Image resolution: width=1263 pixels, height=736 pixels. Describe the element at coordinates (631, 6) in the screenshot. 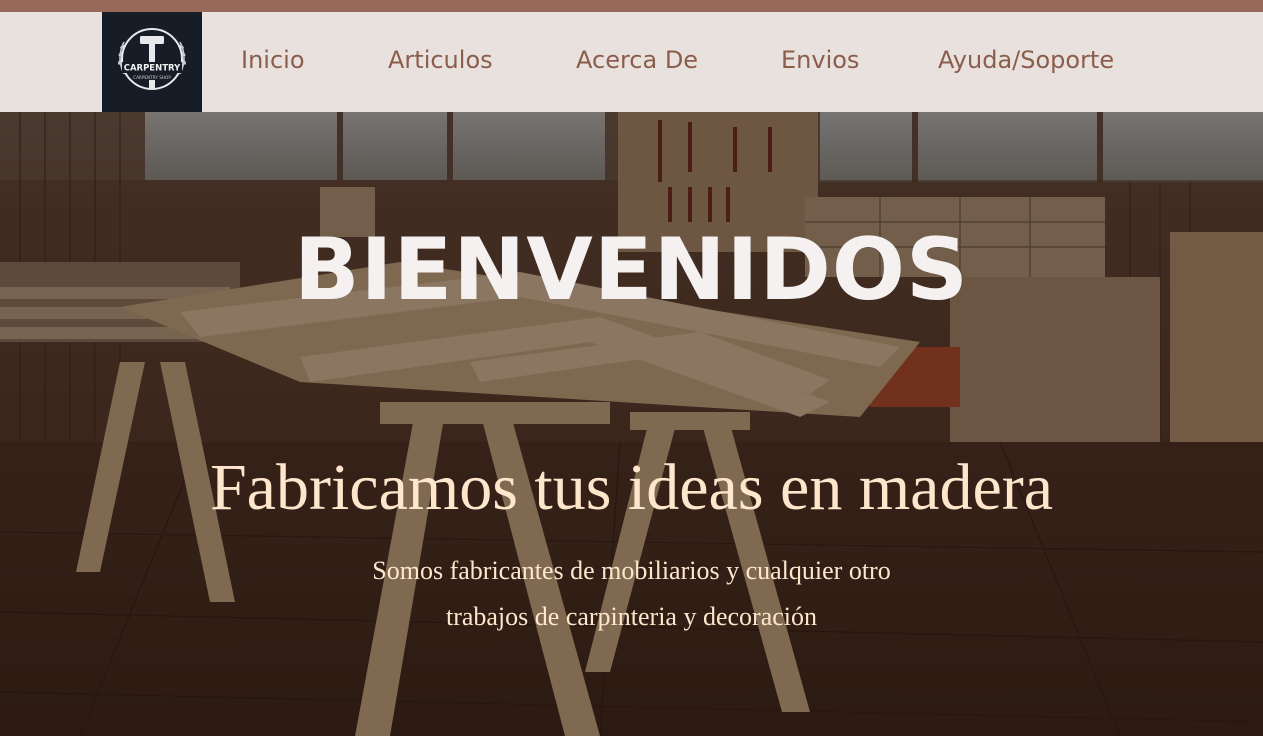

I see `top-accent-bar` at that location.